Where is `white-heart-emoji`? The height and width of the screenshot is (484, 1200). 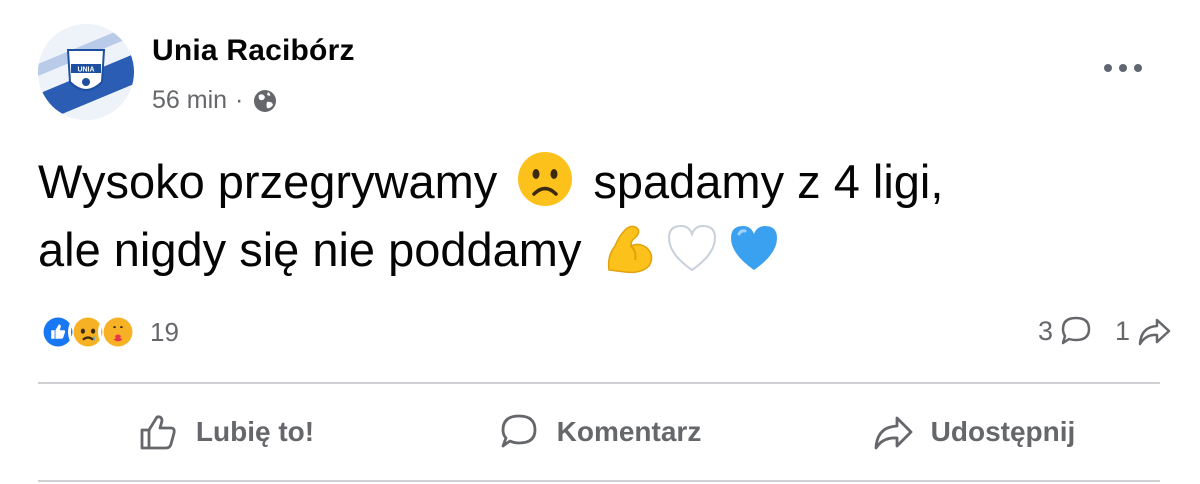
white-heart-emoji is located at coordinates (691, 248).